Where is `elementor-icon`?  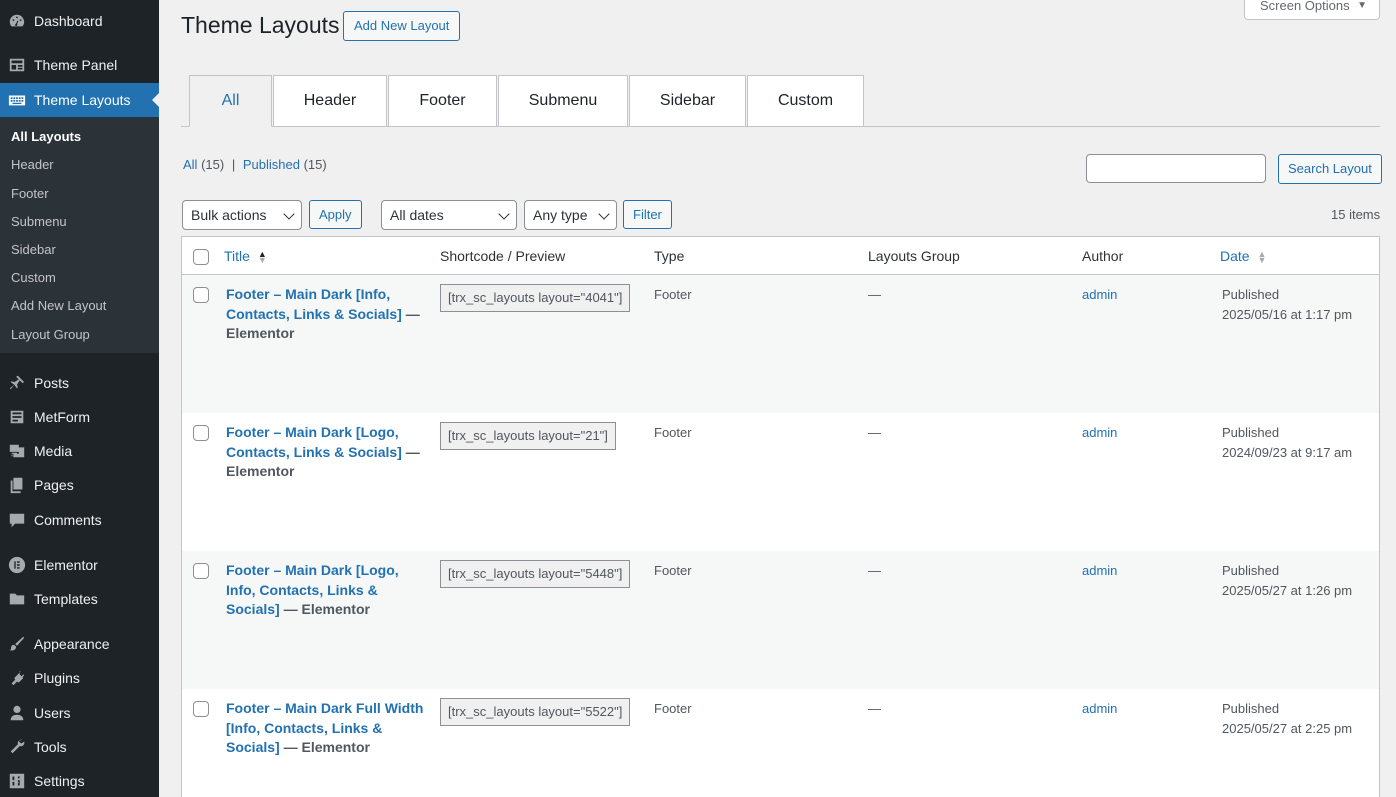
elementor-icon is located at coordinates (17, 565).